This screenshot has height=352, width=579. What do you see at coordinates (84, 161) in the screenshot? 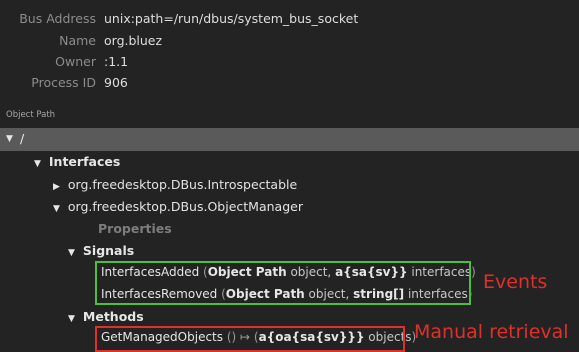
I see `interfaces-label: Interfaces` at bounding box center [84, 161].